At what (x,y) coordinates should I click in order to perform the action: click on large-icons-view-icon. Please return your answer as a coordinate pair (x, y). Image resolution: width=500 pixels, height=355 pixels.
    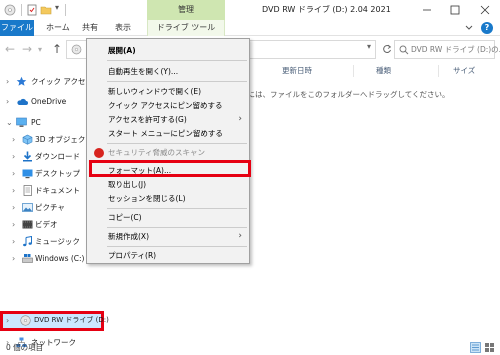
    Looking at the image, I should click on (489, 347).